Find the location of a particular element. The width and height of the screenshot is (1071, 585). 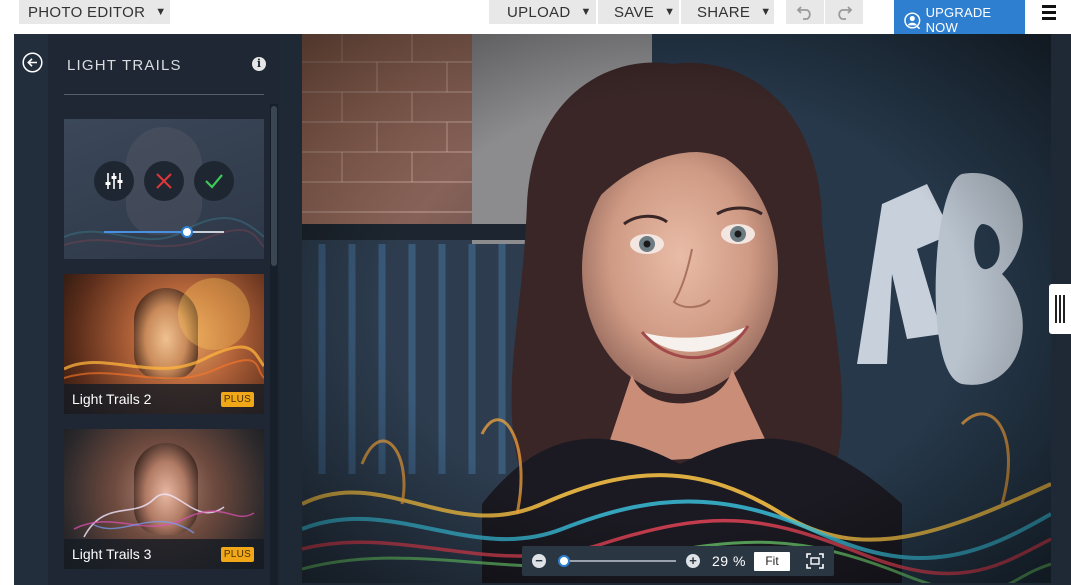

upgrade-now-label: UPGRADE NOW is located at coordinates (958, 20).